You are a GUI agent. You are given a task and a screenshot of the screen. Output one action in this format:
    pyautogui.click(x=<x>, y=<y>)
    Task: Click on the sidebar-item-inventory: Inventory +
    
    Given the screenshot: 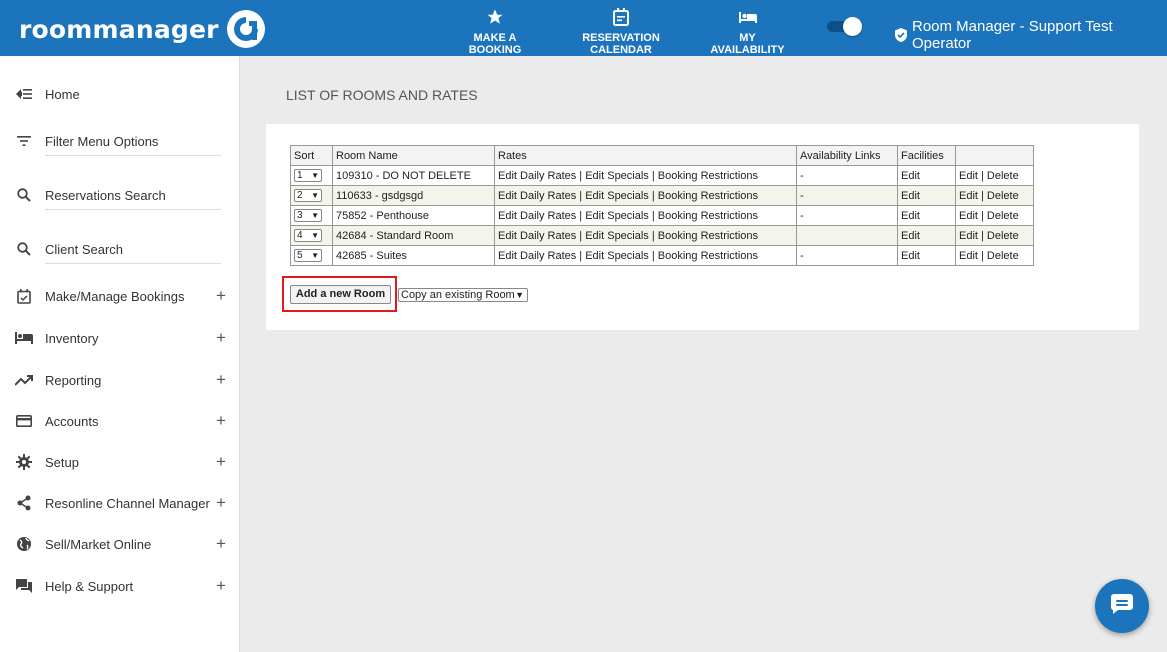 What is the action you would take?
    pyautogui.click(x=120, y=338)
    